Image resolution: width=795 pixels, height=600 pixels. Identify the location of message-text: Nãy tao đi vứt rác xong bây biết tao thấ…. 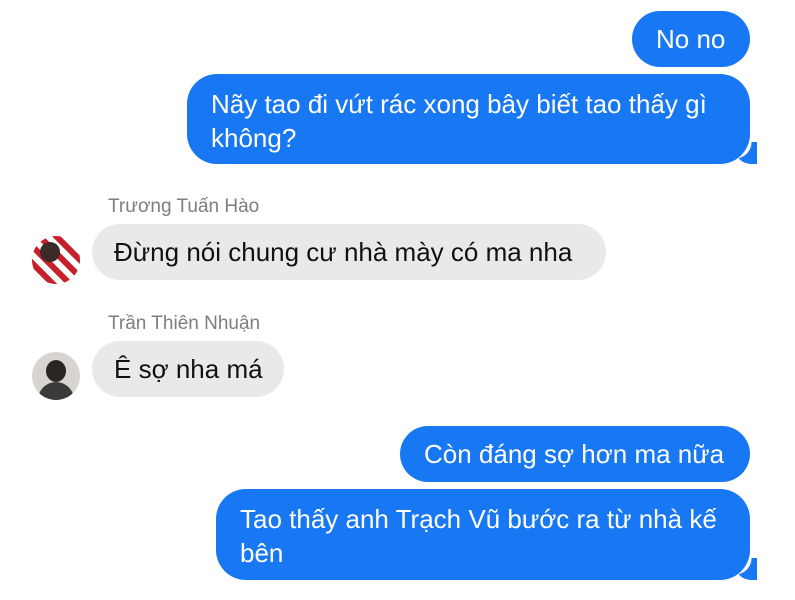
(459, 121).